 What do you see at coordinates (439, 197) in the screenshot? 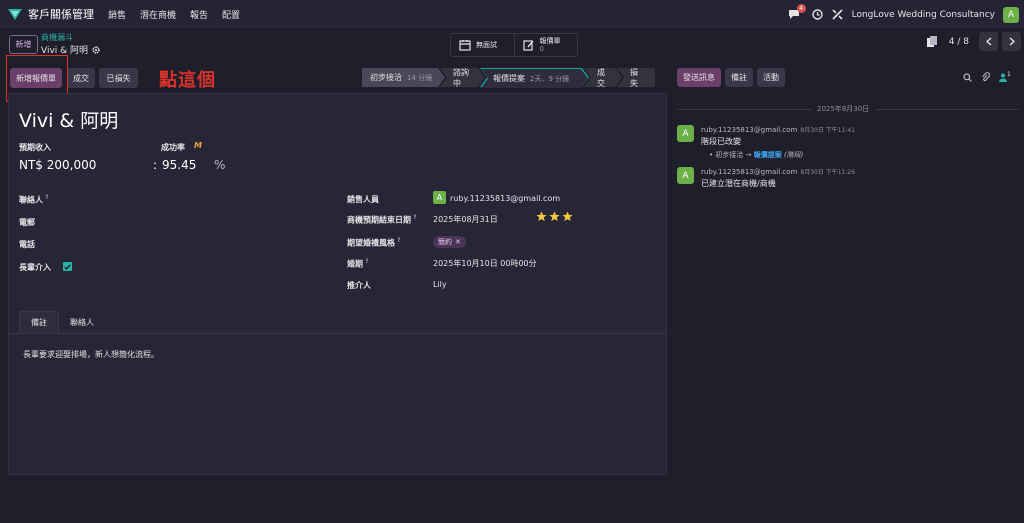
I see `salesperson-avatar: A` at bounding box center [439, 197].